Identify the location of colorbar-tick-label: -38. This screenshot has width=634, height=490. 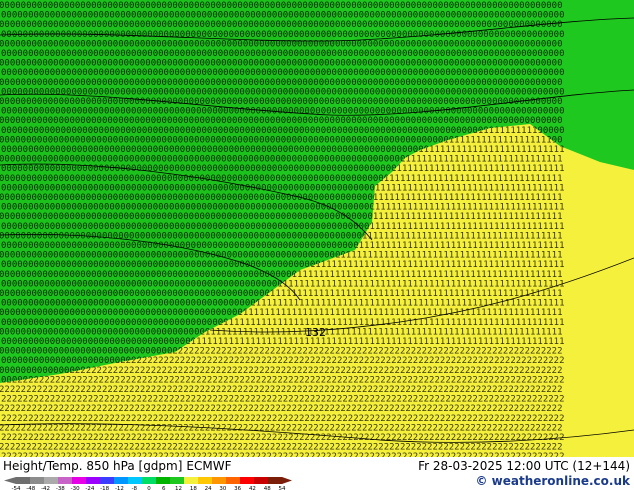
(60, 488).